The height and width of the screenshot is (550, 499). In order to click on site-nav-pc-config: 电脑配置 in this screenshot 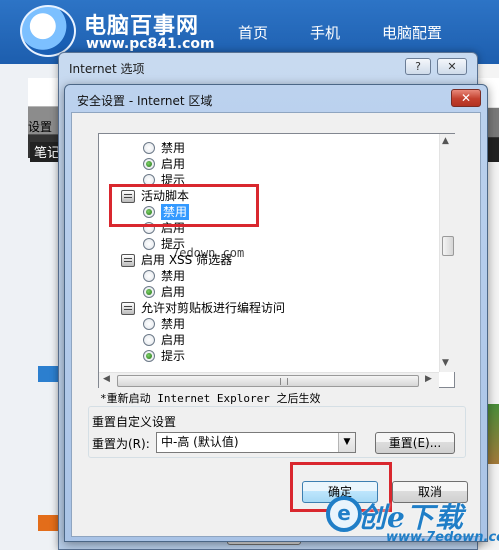, I will do `click(412, 32)`.